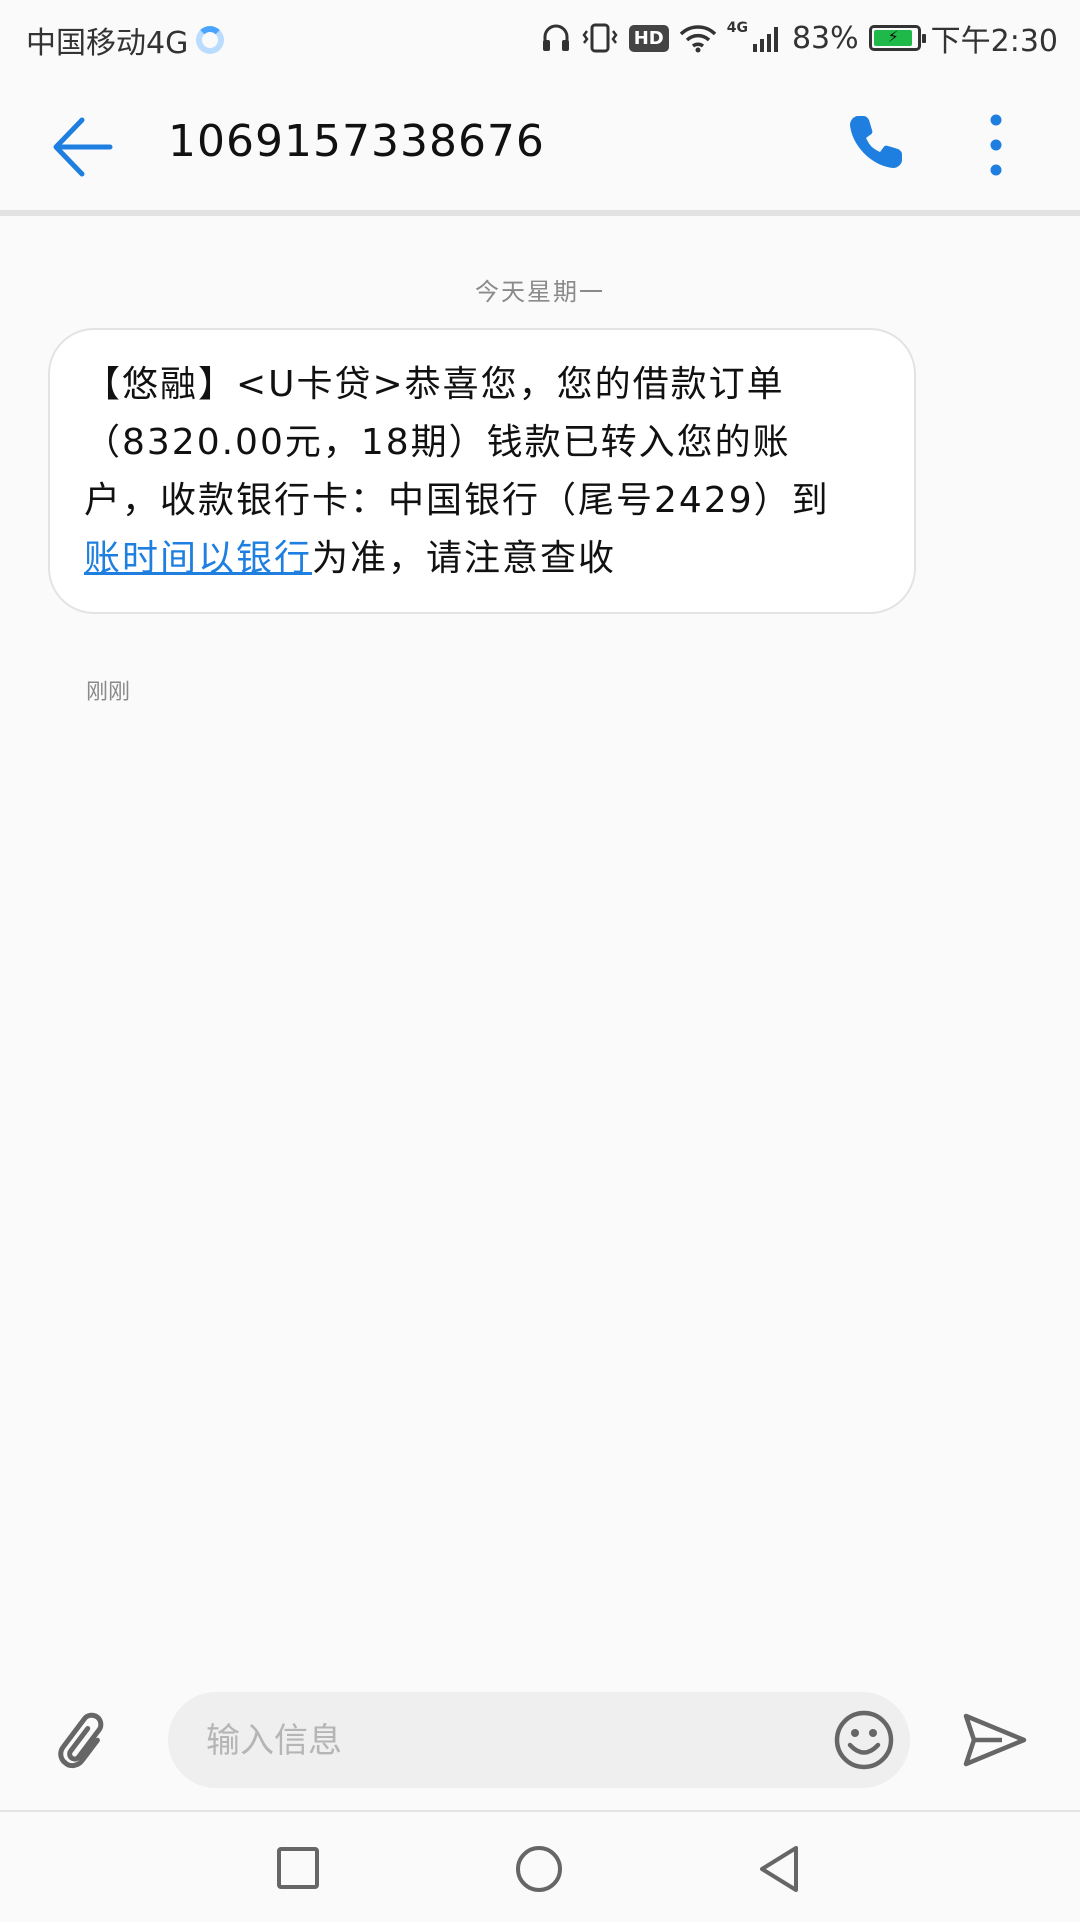  I want to click on send-icon, so click(995, 1740).